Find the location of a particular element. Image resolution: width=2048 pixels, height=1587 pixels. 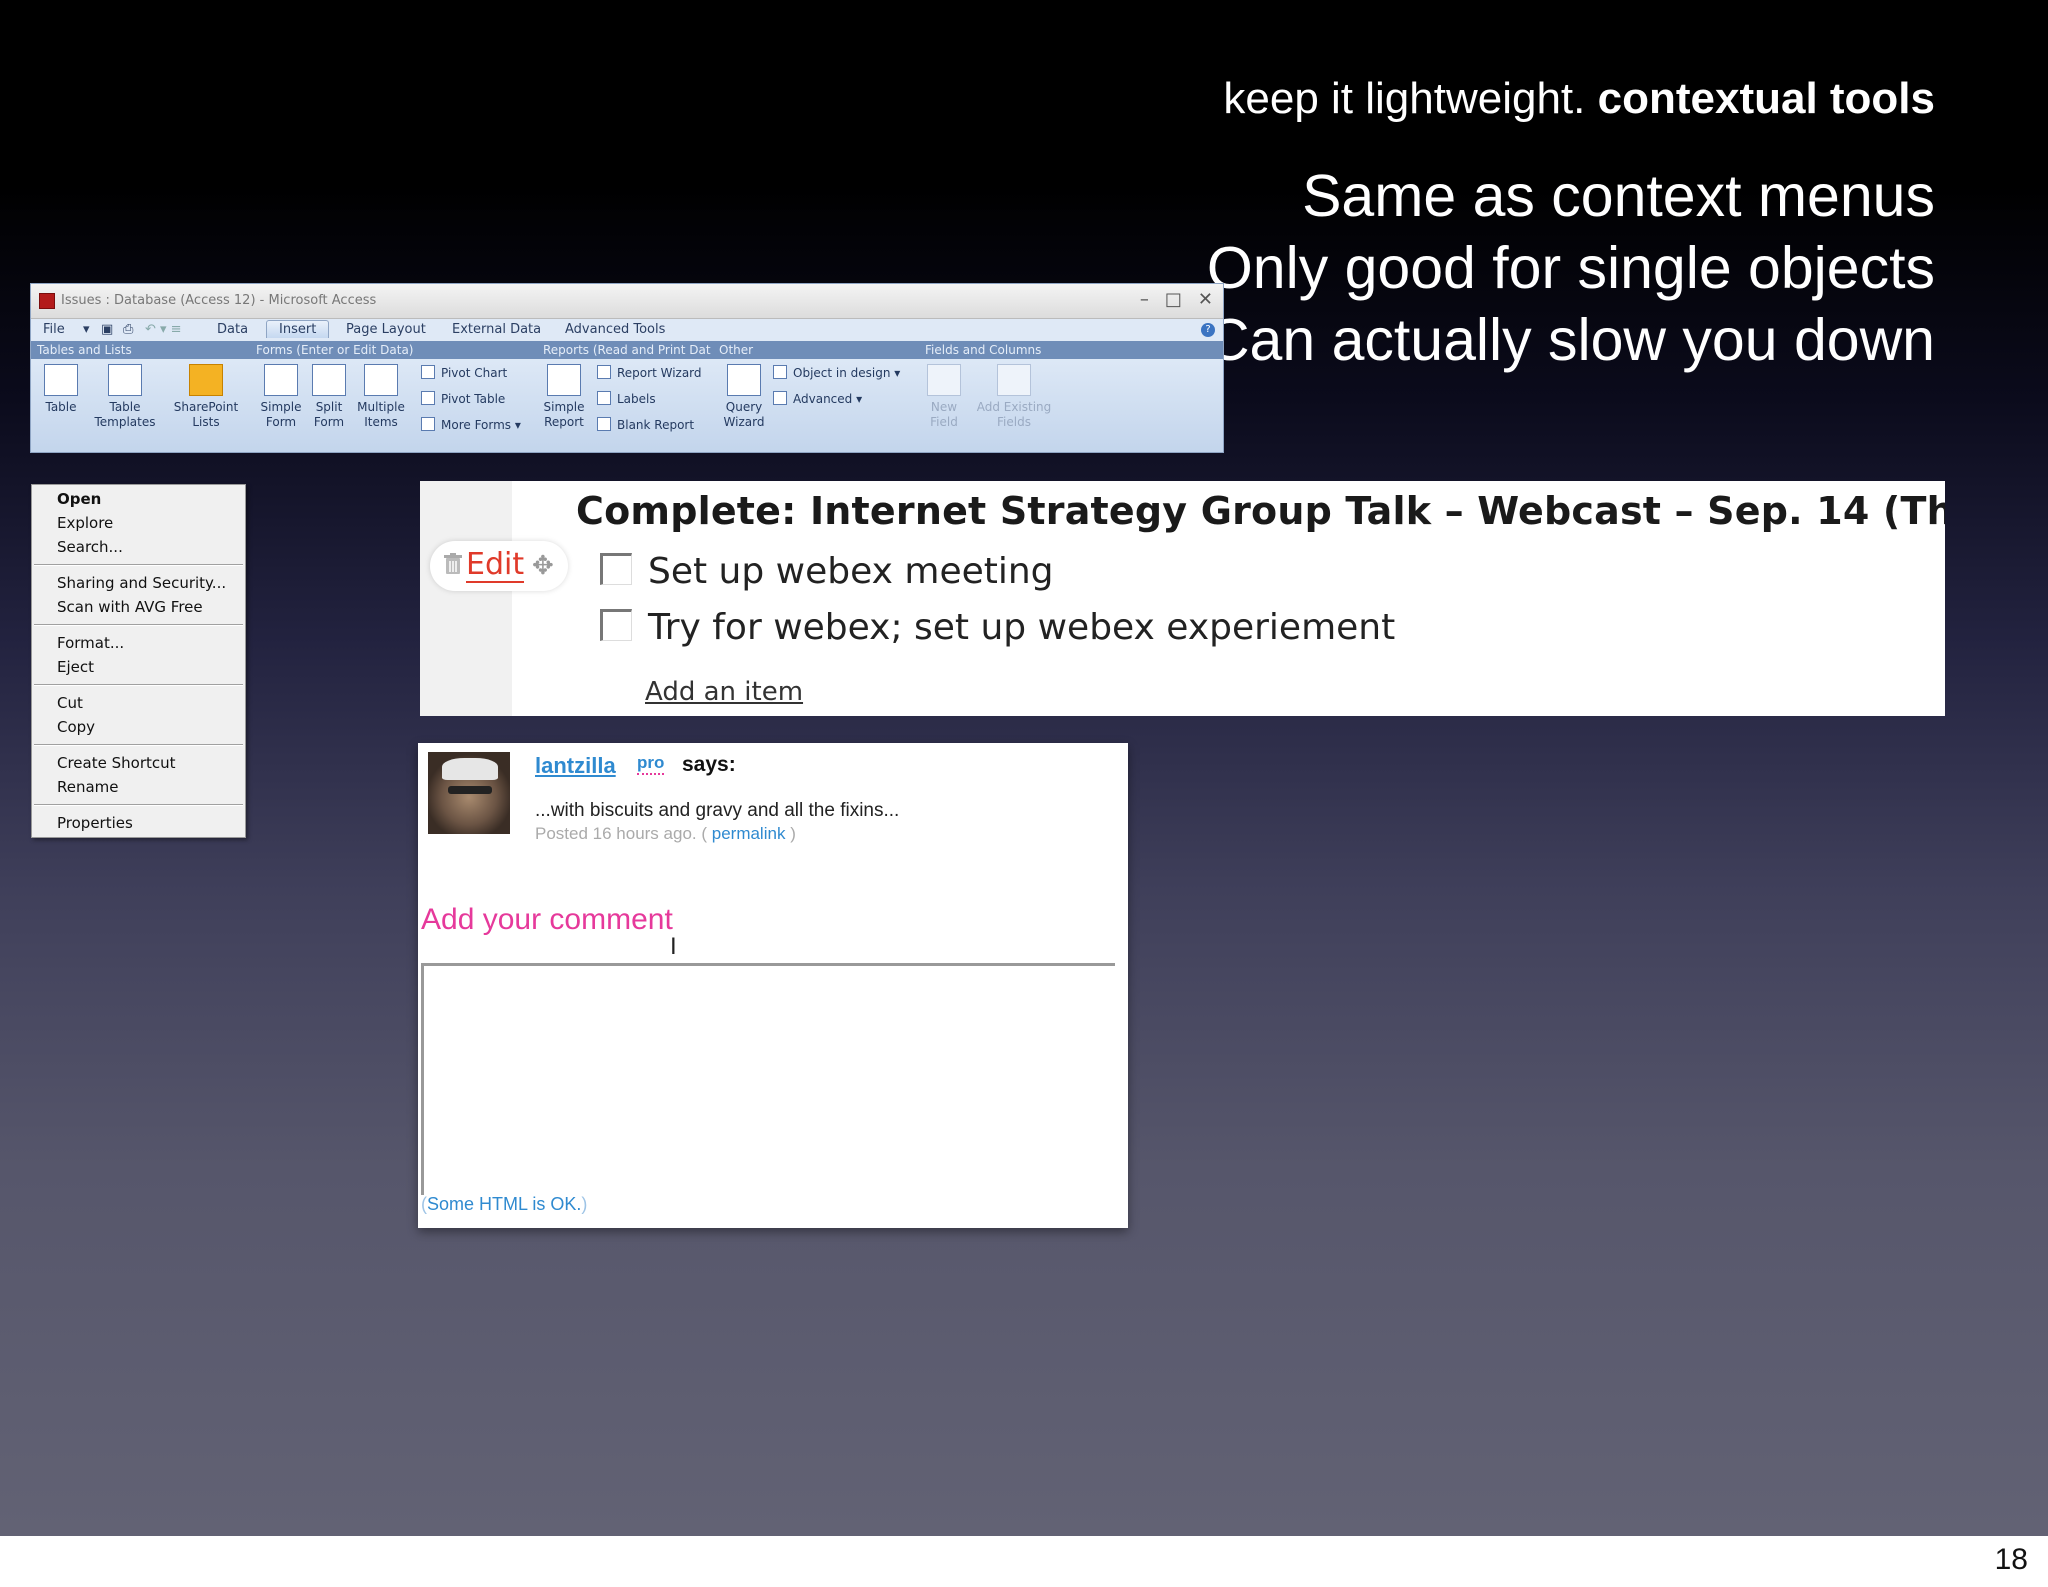

multiple-items-icon is located at coordinates (381, 380).